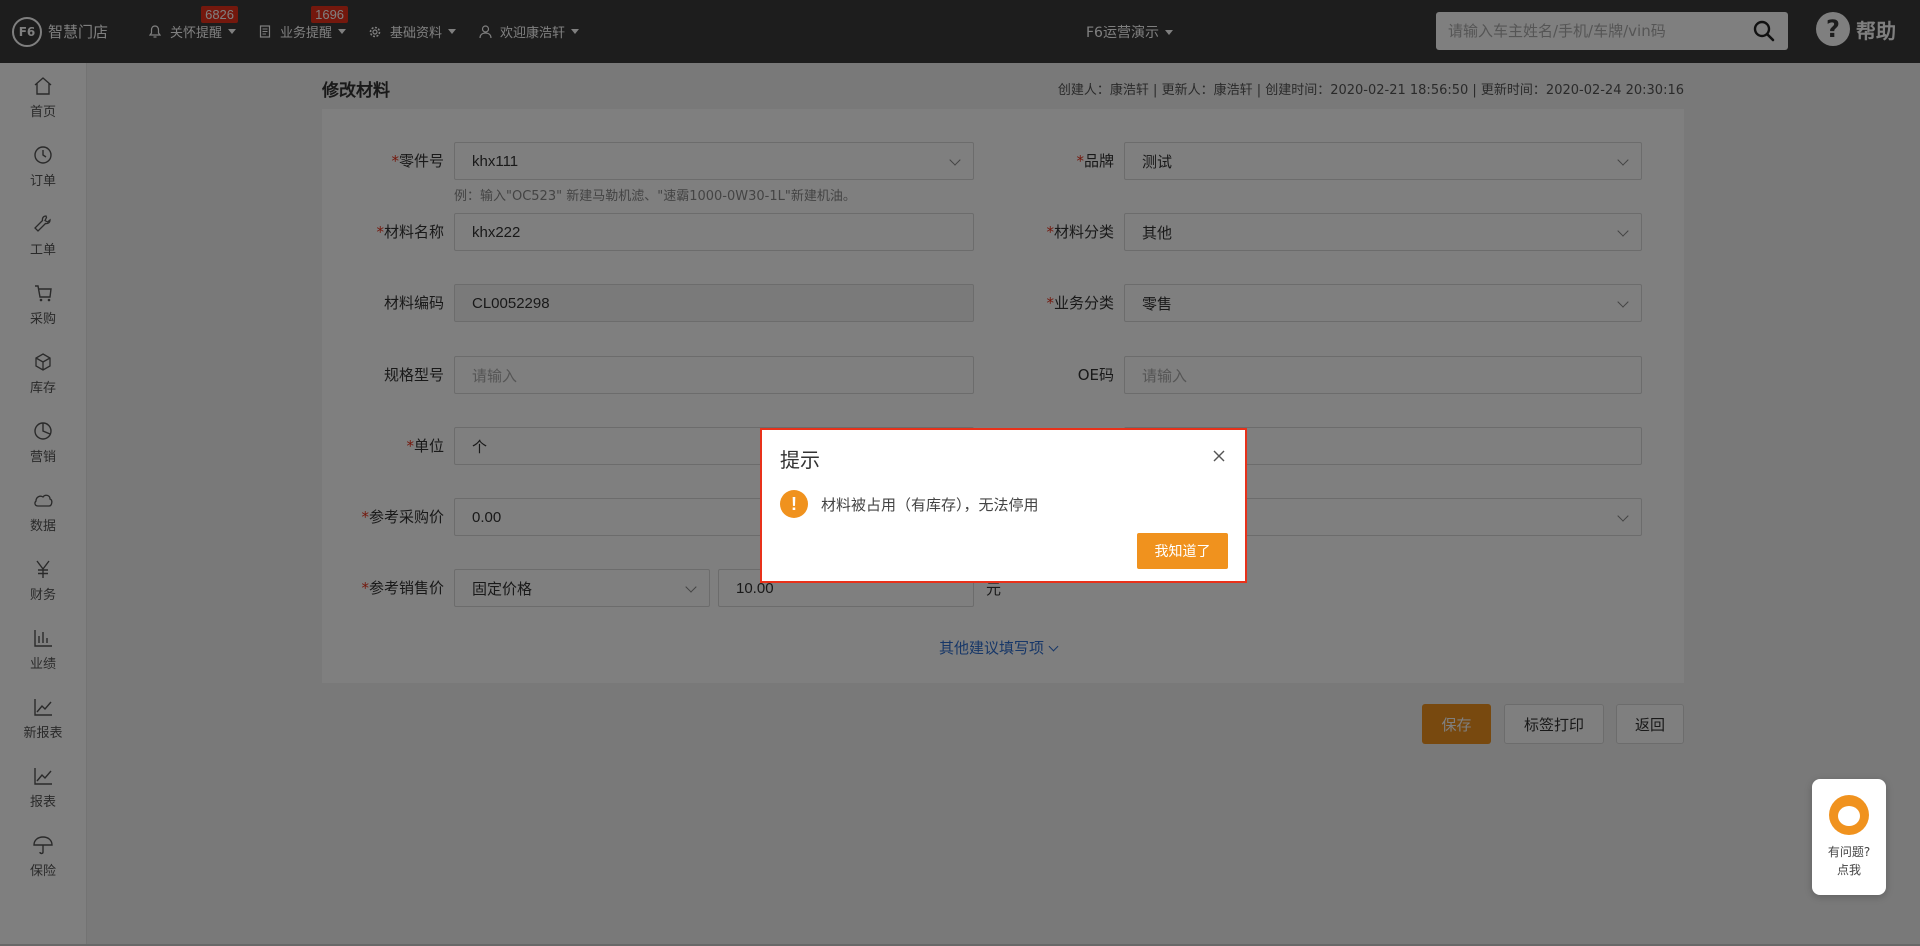 This screenshot has height=946, width=1920. I want to click on chat-line-2: 点我, so click(1848, 870).